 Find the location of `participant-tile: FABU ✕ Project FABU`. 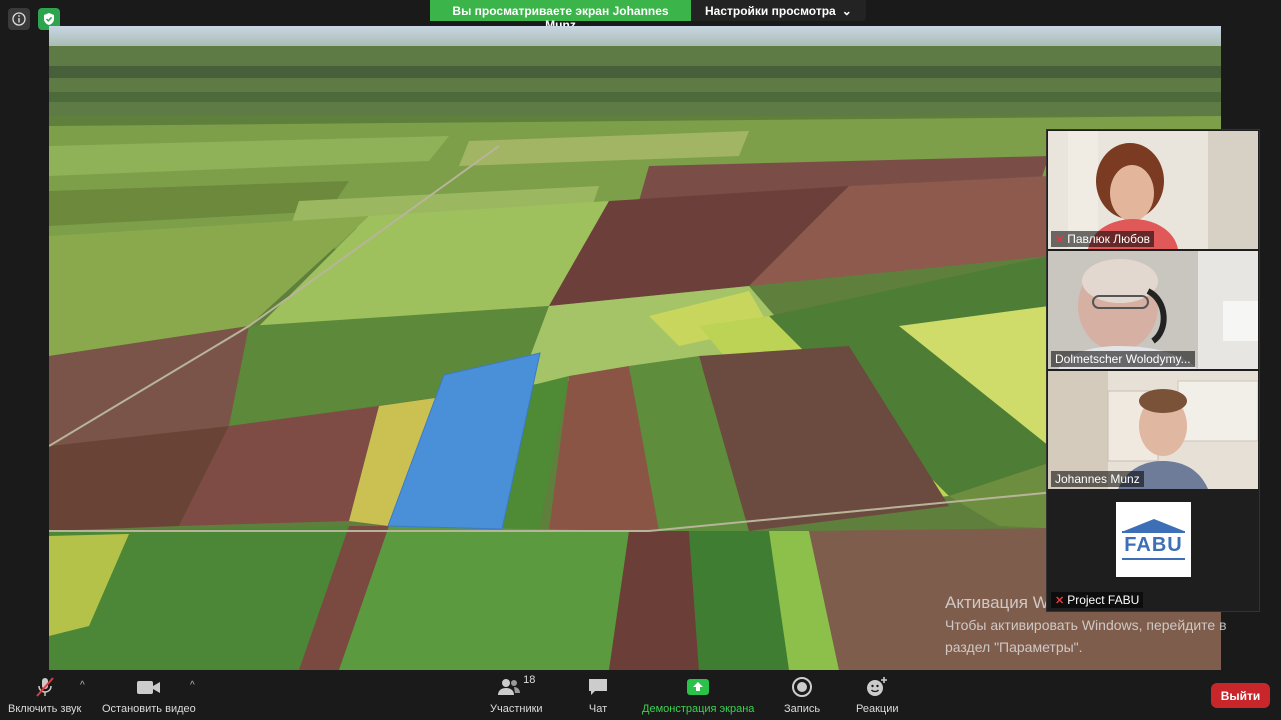

participant-tile: FABU ✕ Project FABU is located at coordinates (1153, 551).